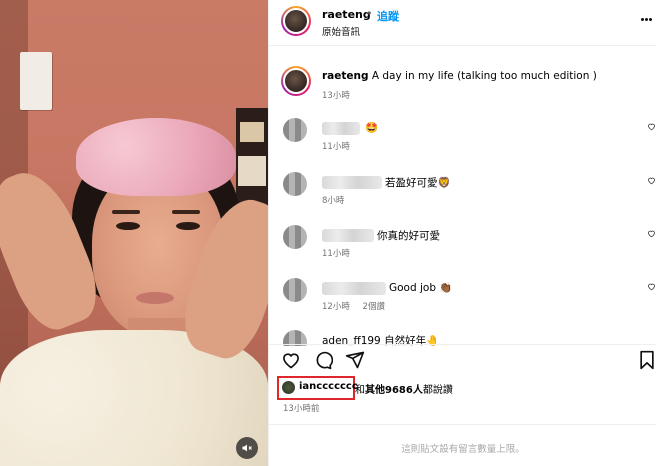 The image size is (656, 466). What do you see at coordinates (288, 387) in the screenshot?
I see `liker-avatar` at bounding box center [288, 387].